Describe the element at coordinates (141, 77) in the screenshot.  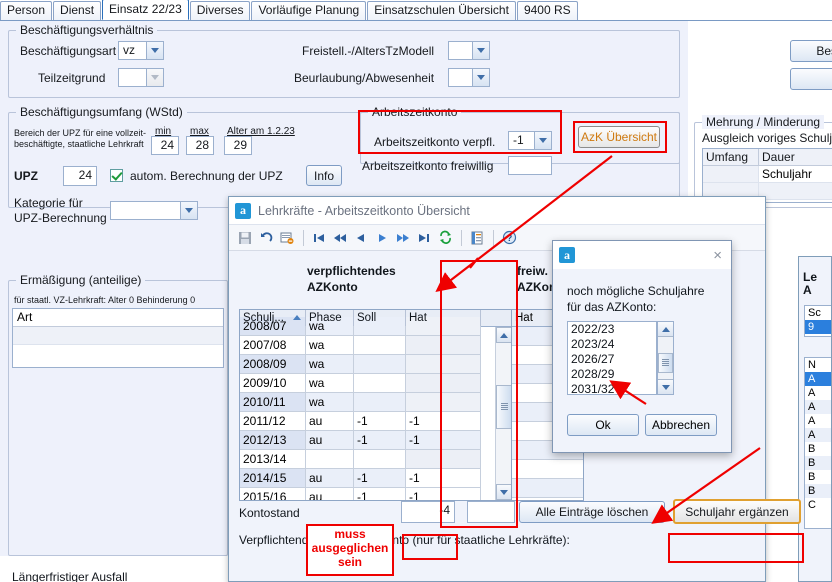
I see `select-teilzeitgrund` at that location.